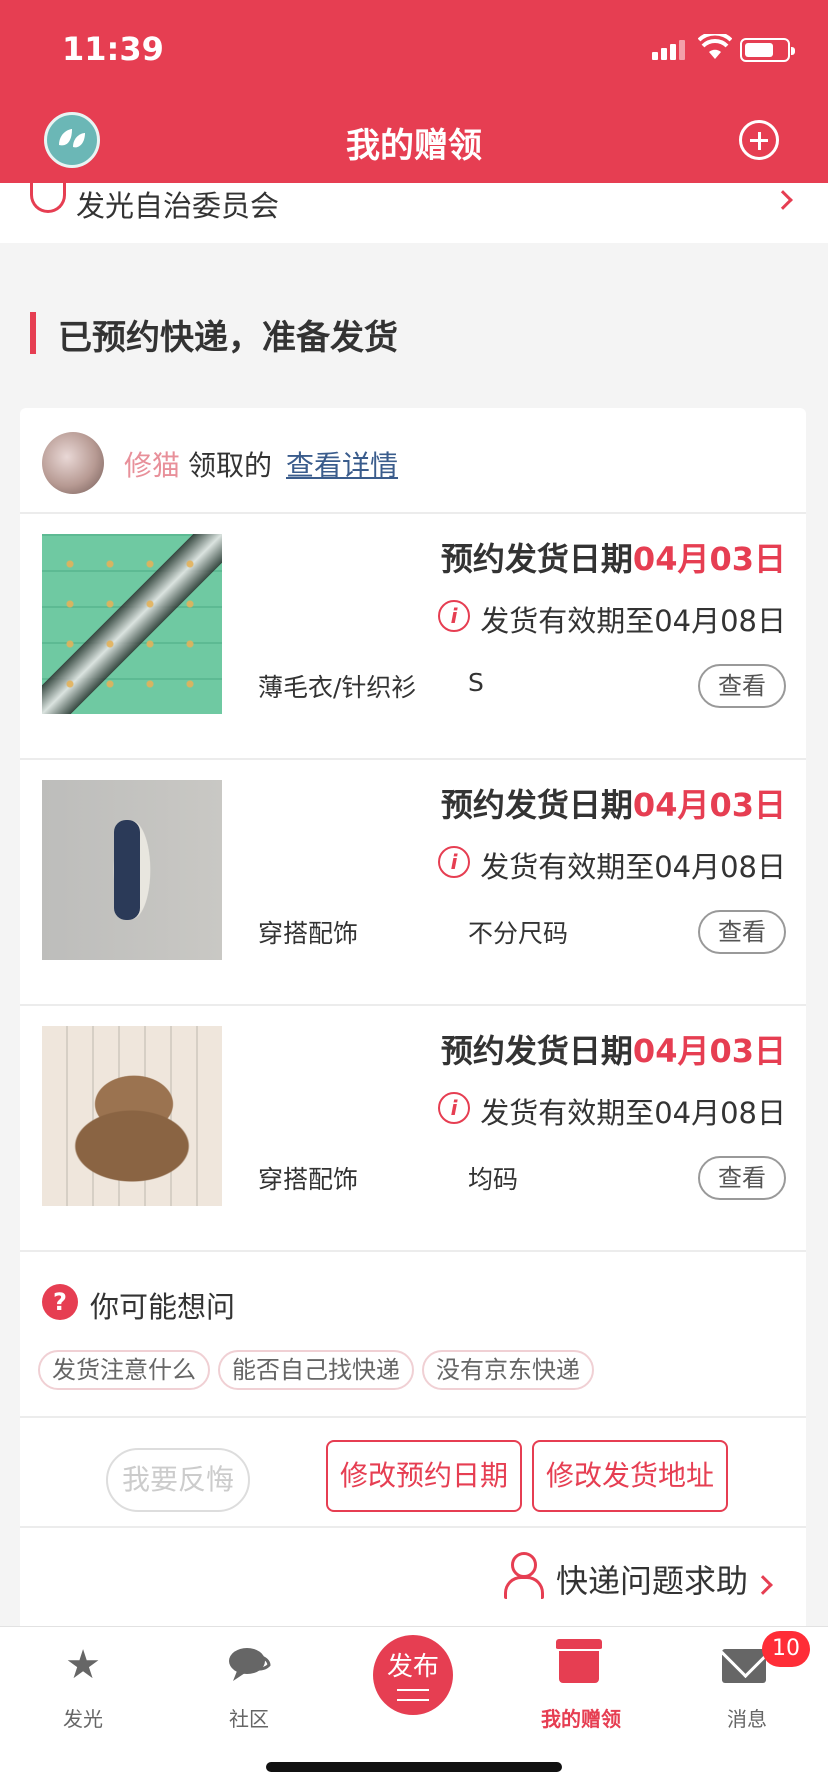 This screenshot has width=828, height=1792. I want to click on page-title: 我的赠领, so click(414, 146).